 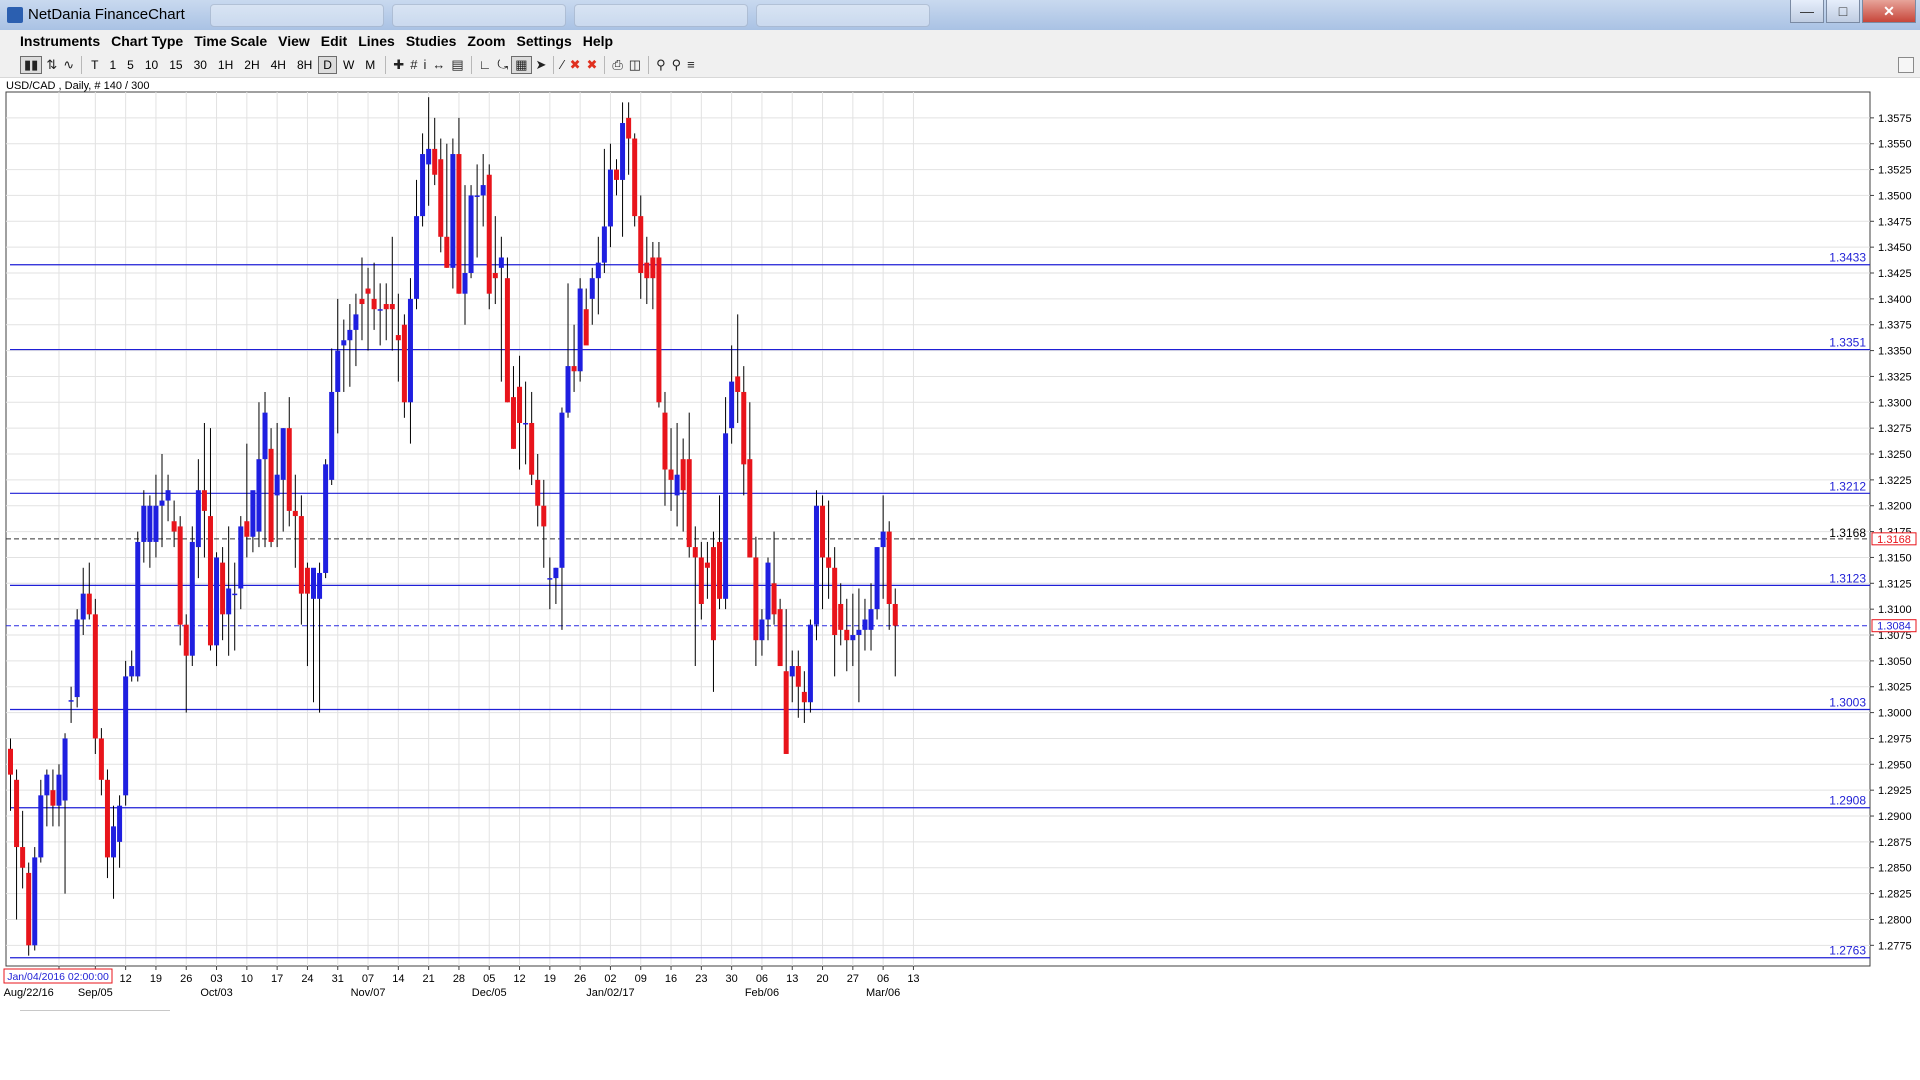 What do you see at coordinates (762, 993) in the screenshot?
I see `x-month-label: Feb/06` at bounding box center [762, 993].